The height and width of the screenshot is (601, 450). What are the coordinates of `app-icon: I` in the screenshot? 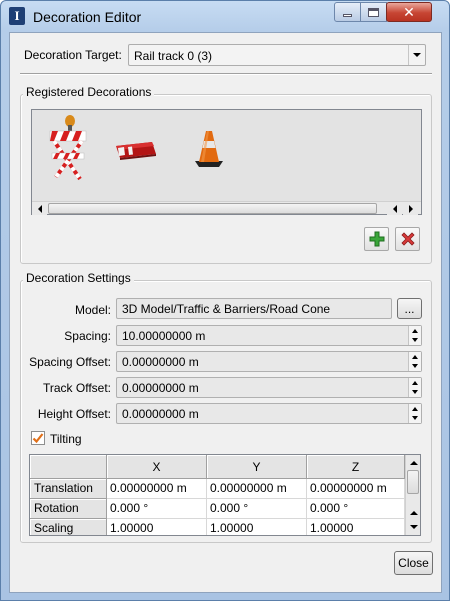 It's located at (17, 16).